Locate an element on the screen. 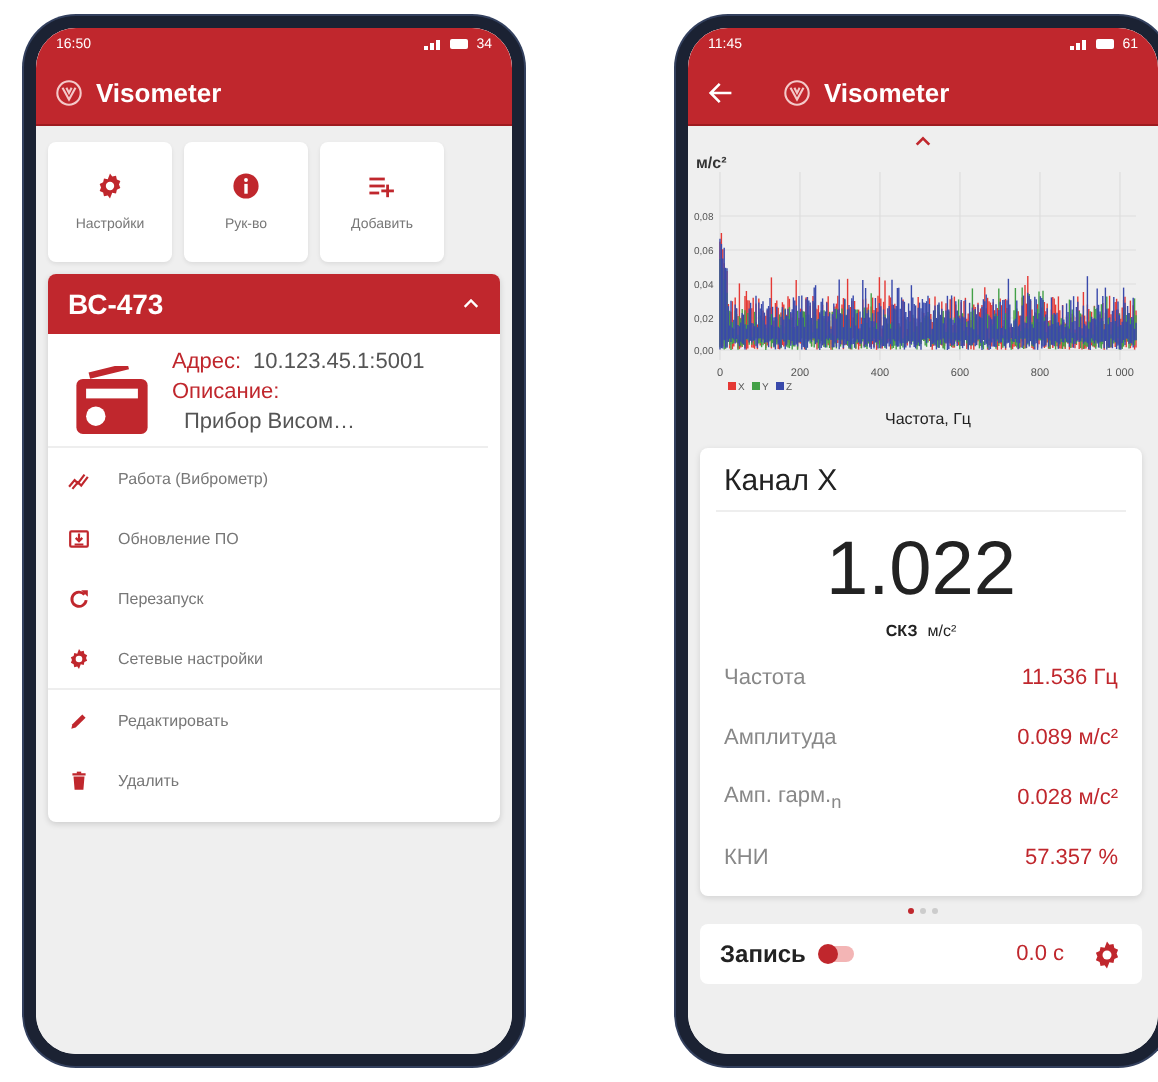 Image resolution: width=1158 pixels, height=1082 pixels. back-arrow-icon is located at coordinates (721, 92).